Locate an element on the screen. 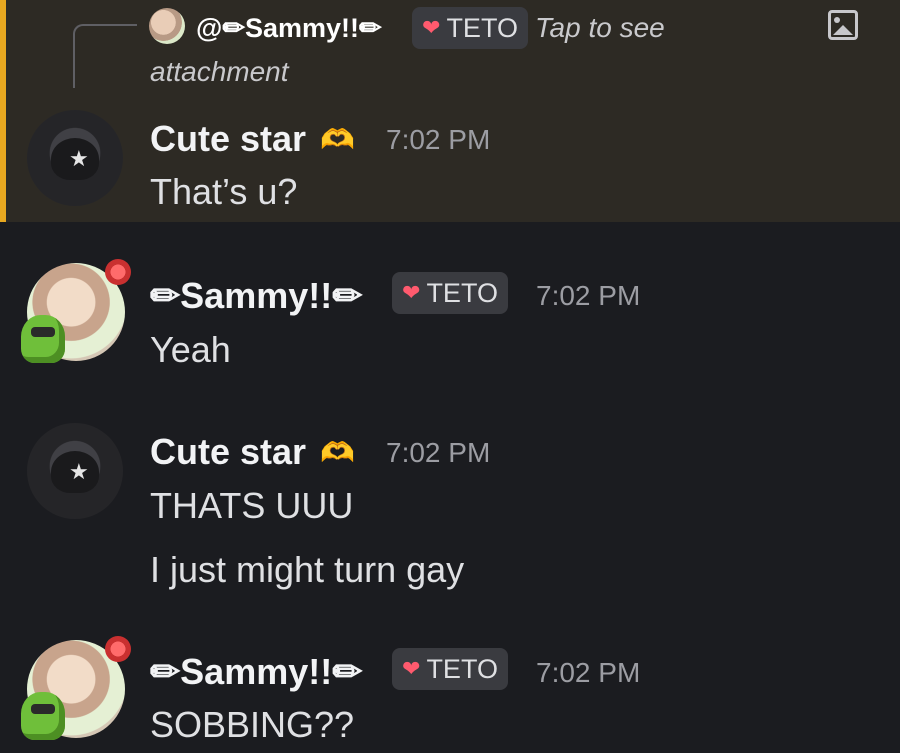  message-text: THATS UUU is located at coordinates (252, 505).